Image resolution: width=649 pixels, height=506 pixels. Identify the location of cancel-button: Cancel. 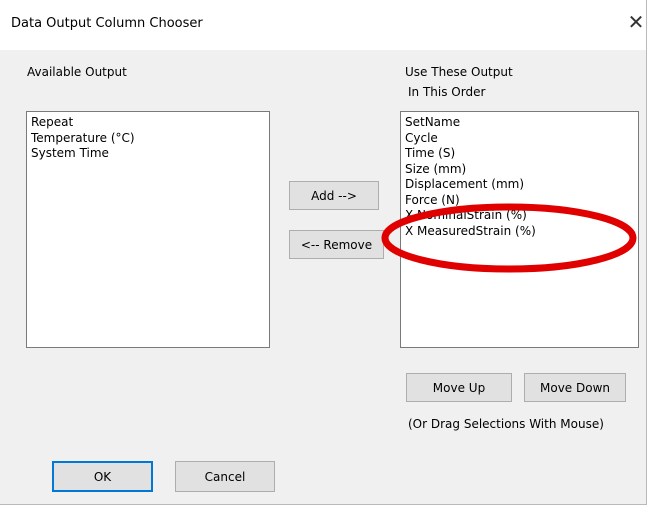
(225, 476).